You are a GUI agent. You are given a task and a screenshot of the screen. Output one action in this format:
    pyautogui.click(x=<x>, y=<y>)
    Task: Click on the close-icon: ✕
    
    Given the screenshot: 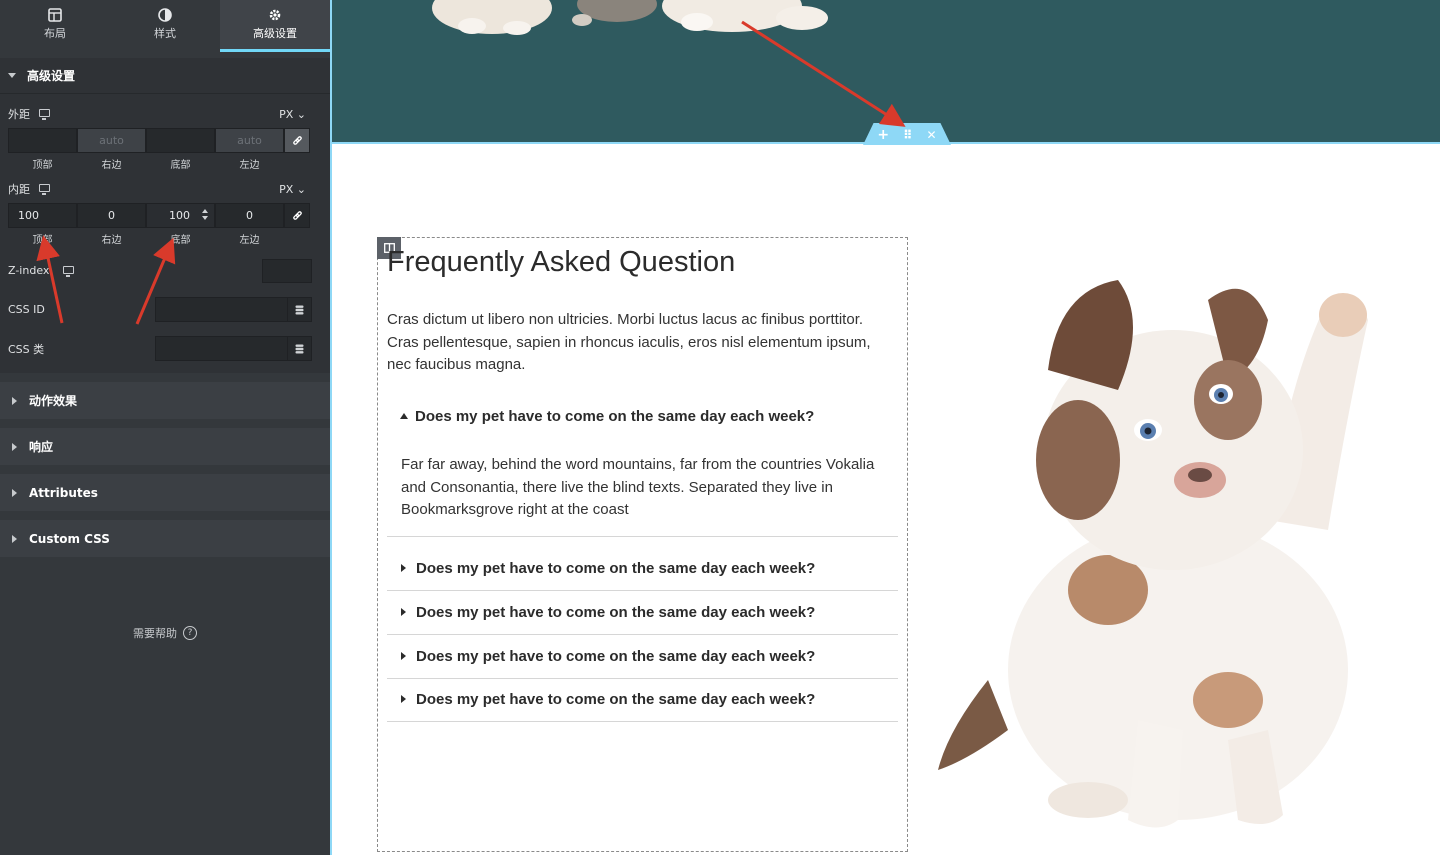 What is the action you would take?
    pyautogui.click(x=932, y=135)
    